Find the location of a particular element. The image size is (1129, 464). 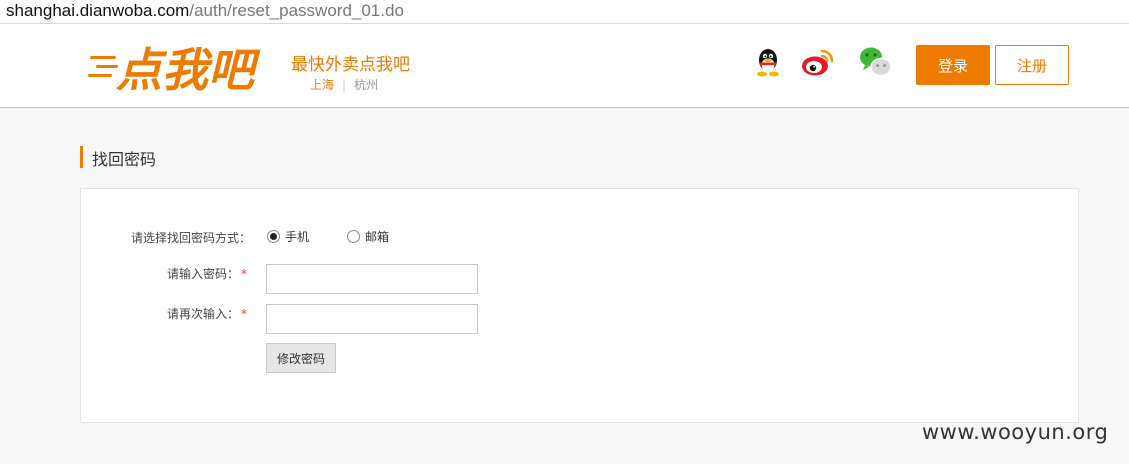

method-label: 请选择找回密码方式： is located at coordinates (191, 238).